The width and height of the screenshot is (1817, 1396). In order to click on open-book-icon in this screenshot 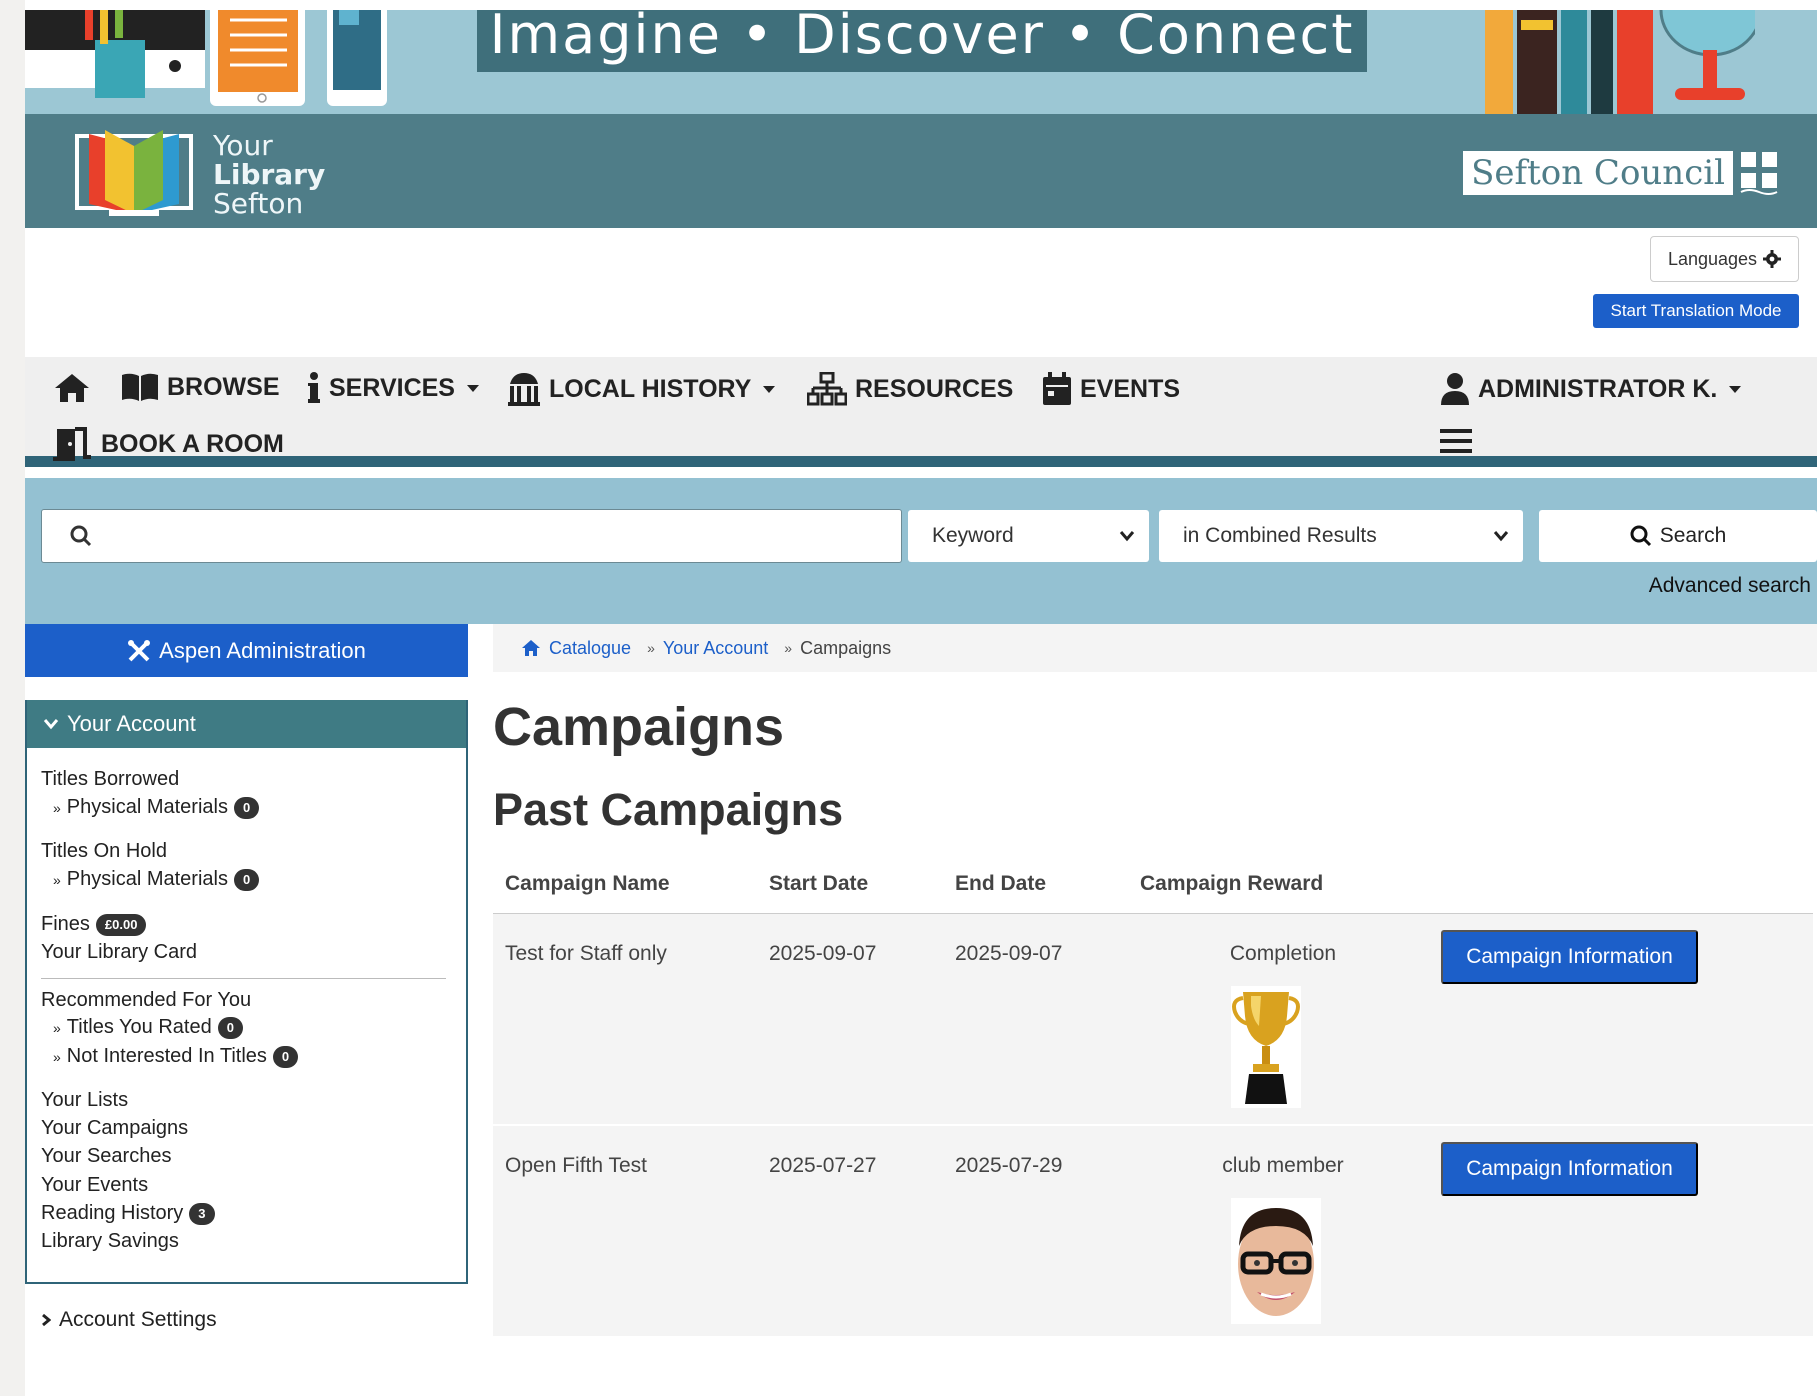, I will do `click(140, 387)`.